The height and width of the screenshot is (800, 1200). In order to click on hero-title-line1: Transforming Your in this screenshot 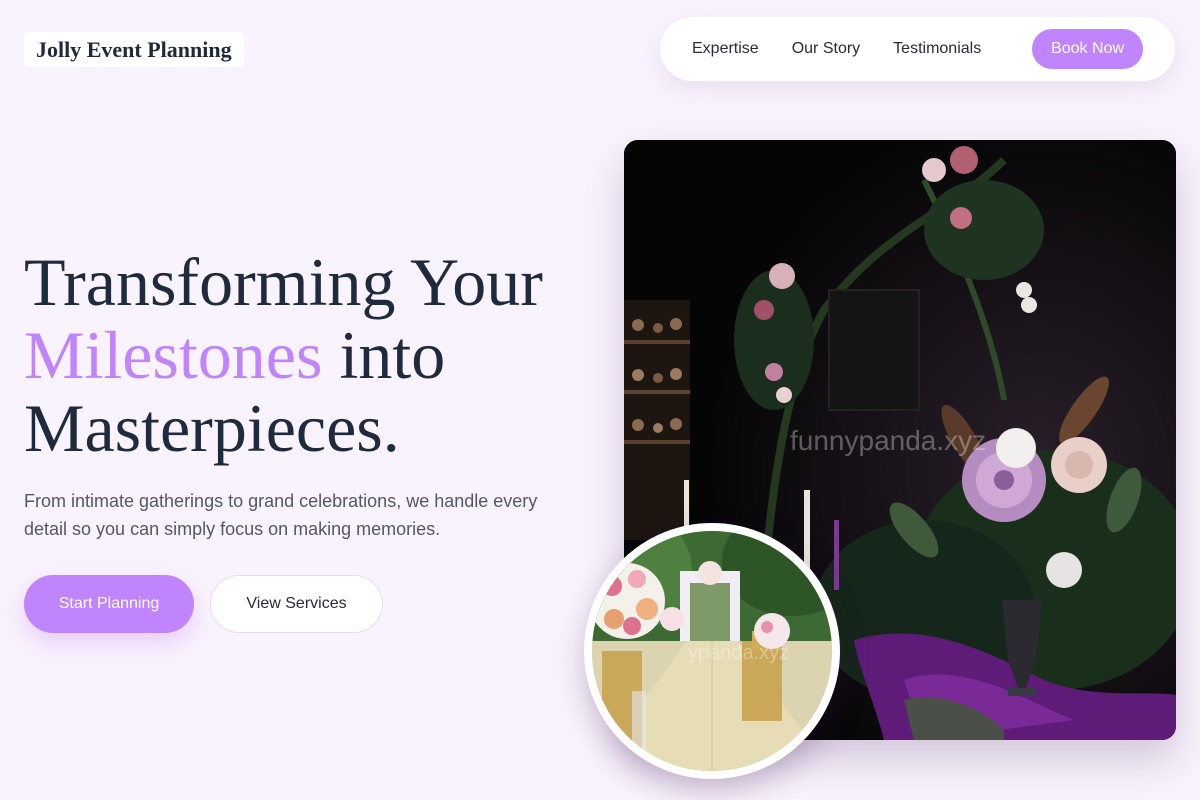, I will do `click(283, 282)`.